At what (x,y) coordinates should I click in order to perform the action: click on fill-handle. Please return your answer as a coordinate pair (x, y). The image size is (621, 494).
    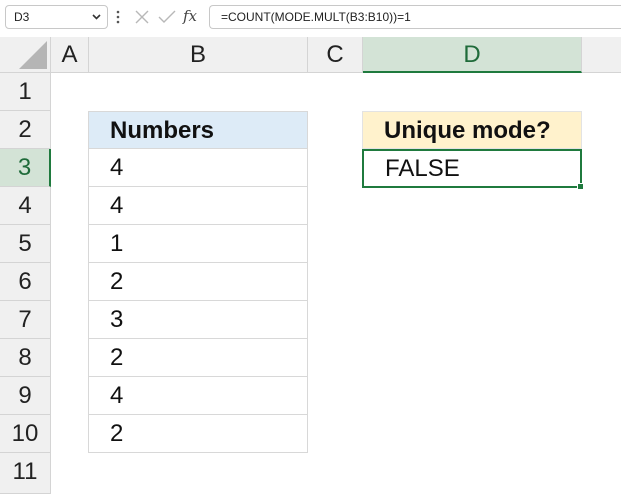
    Looking at the image, I should click on (580, 186).